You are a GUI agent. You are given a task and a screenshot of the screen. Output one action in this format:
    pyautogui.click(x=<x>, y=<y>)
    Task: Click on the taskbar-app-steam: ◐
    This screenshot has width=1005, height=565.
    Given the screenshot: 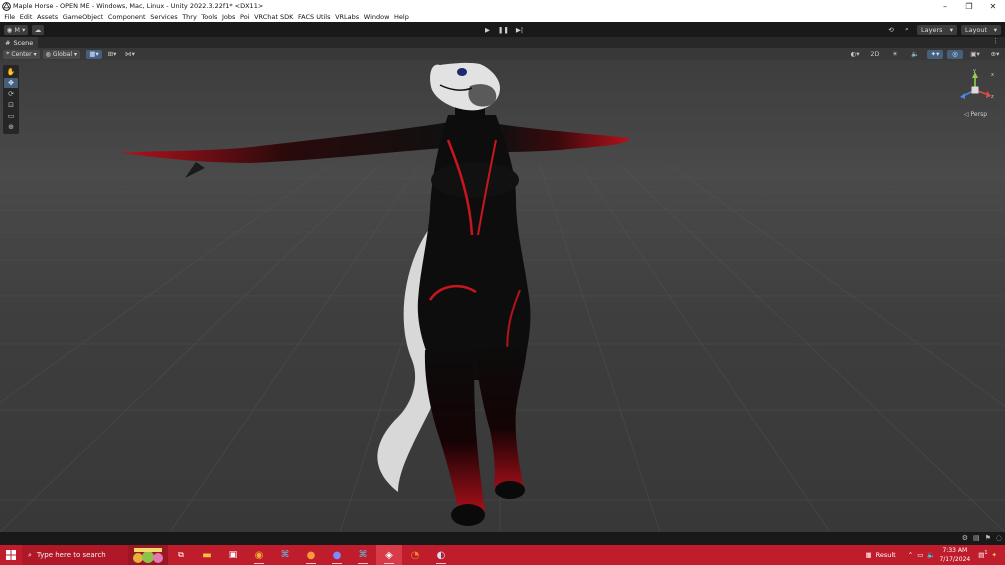 What is the action you would take?
    pyautogui.click(x=441, y=555)
    